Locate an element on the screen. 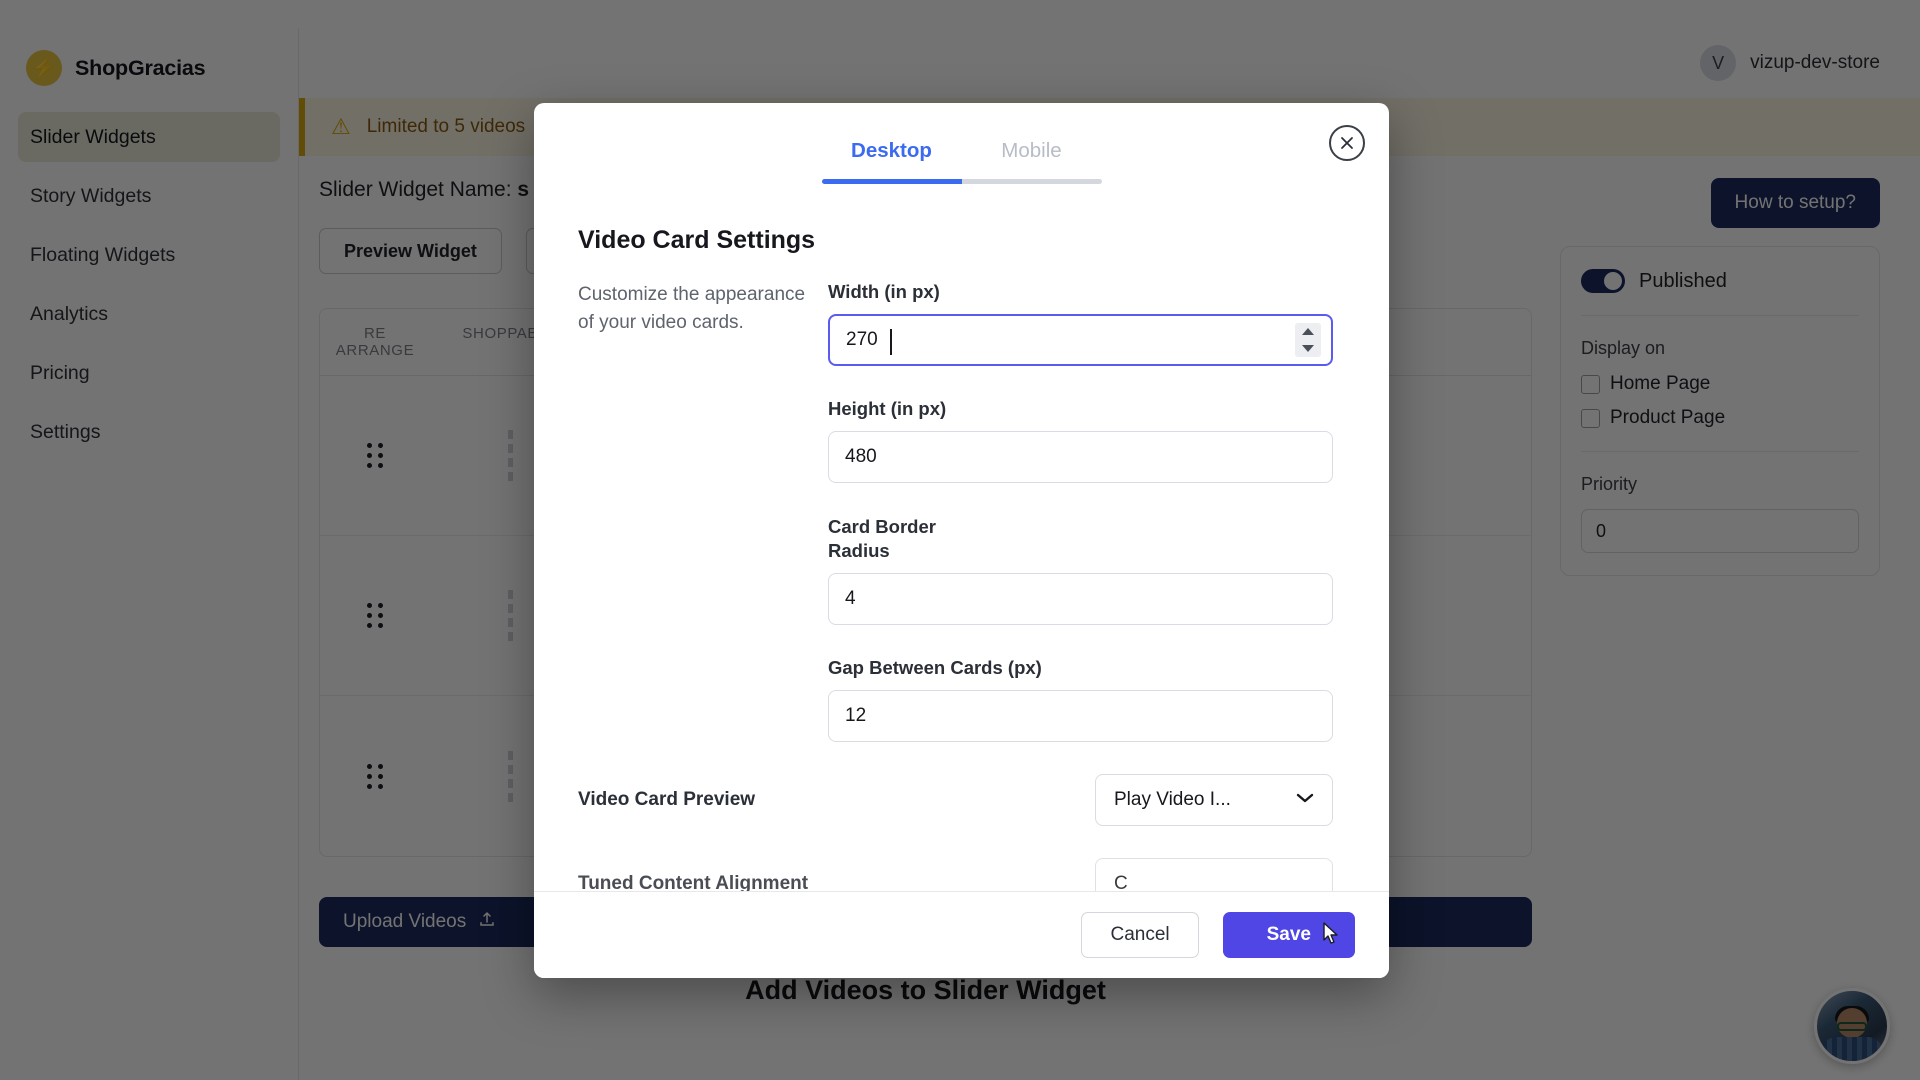  height-input-shell is located at coordinates (1080, 457).